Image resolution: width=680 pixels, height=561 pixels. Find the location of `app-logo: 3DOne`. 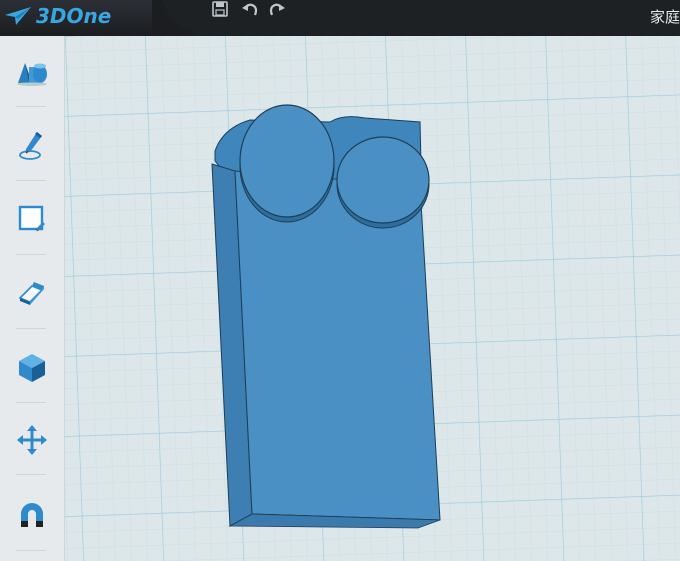

app-logo: 3DOne is located at coordinates (57, 16).